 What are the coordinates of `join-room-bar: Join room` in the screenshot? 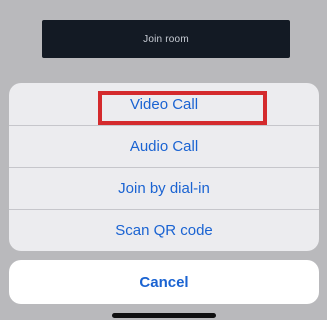 It's located at (166, 39).